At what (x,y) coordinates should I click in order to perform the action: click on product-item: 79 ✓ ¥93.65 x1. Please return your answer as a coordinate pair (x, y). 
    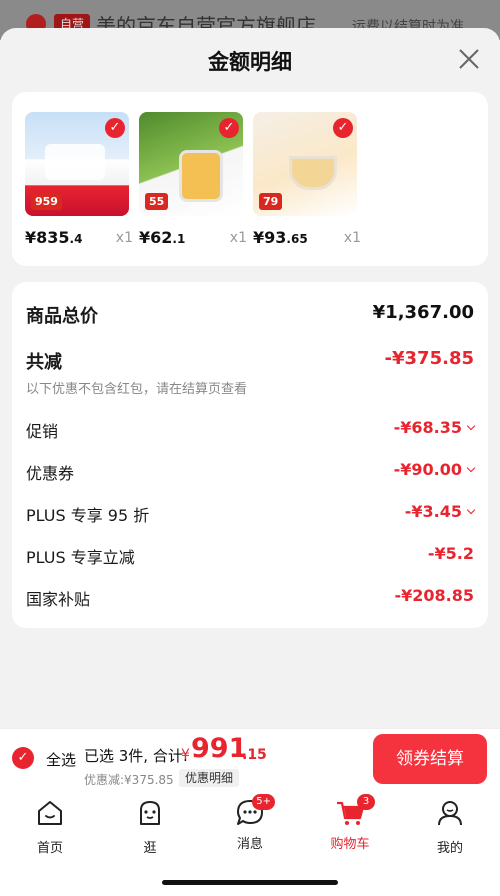
    Looking at the image, I should click on (308, 179).